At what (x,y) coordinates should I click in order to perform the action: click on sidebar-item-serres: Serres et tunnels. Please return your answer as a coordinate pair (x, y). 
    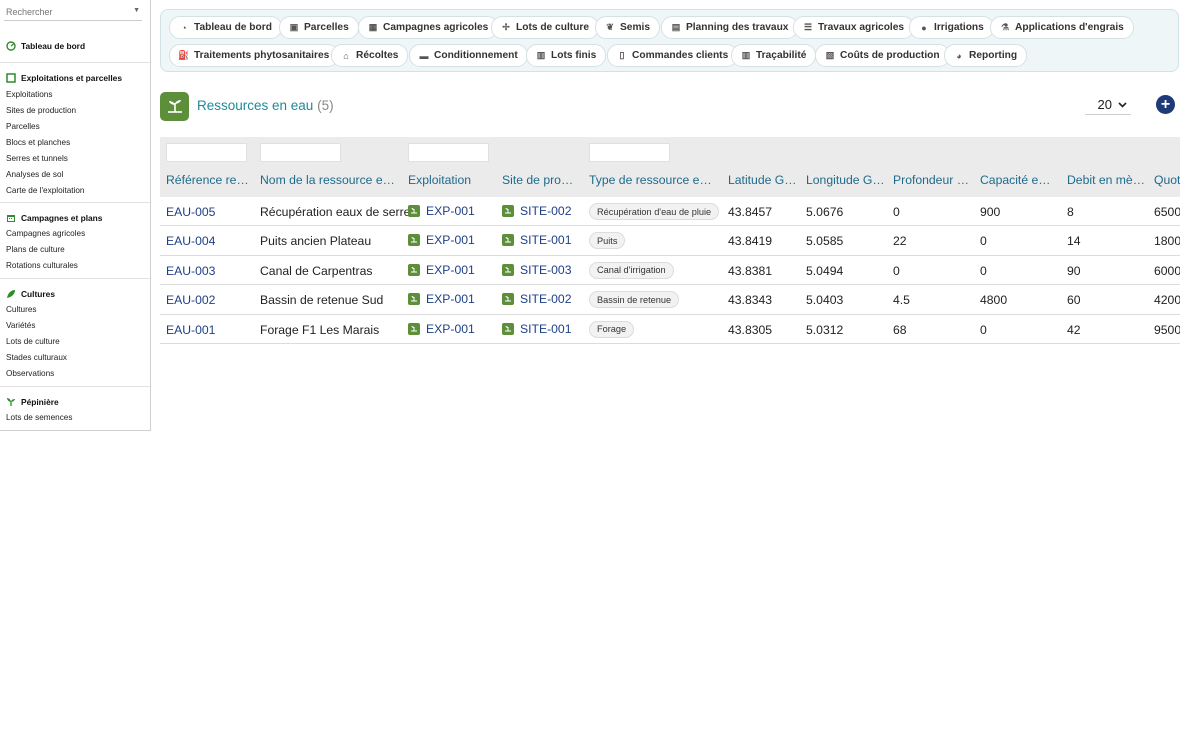
    Looking at the image, I should click on (75, 159).